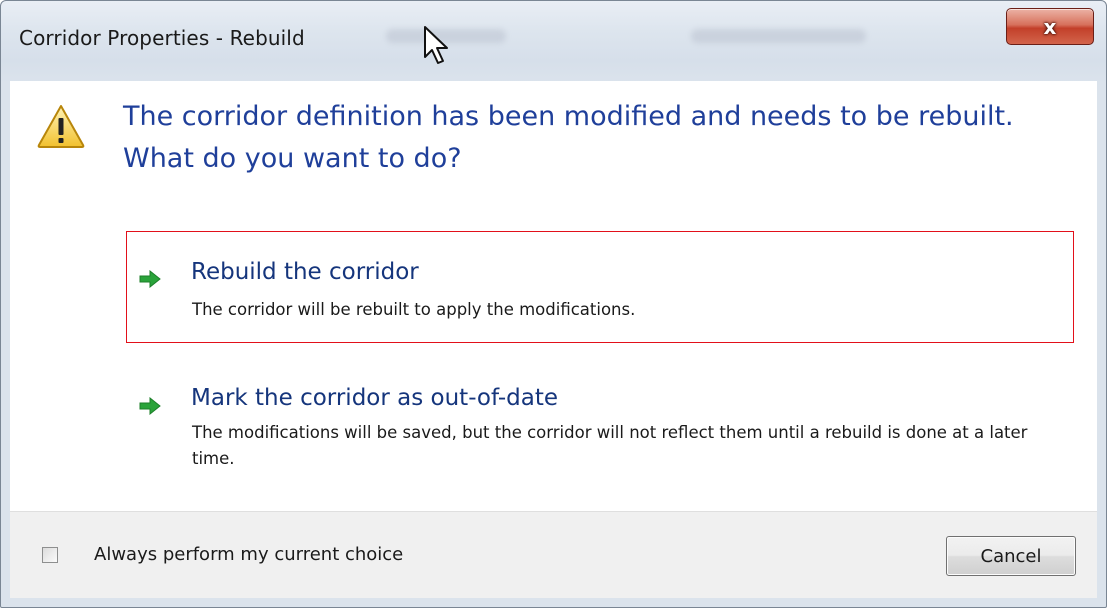  What do you see at coordinates (1011, 556) in the screenshot?
I see `cancel-button: Cancel` at bounding box center [1011, 556].